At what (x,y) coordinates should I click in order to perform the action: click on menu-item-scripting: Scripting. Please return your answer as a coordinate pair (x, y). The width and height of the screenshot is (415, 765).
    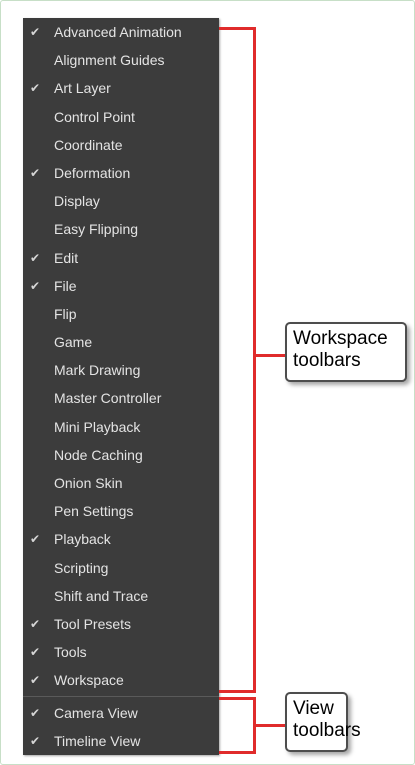
    Looking at the image, I should click on (121, 568).